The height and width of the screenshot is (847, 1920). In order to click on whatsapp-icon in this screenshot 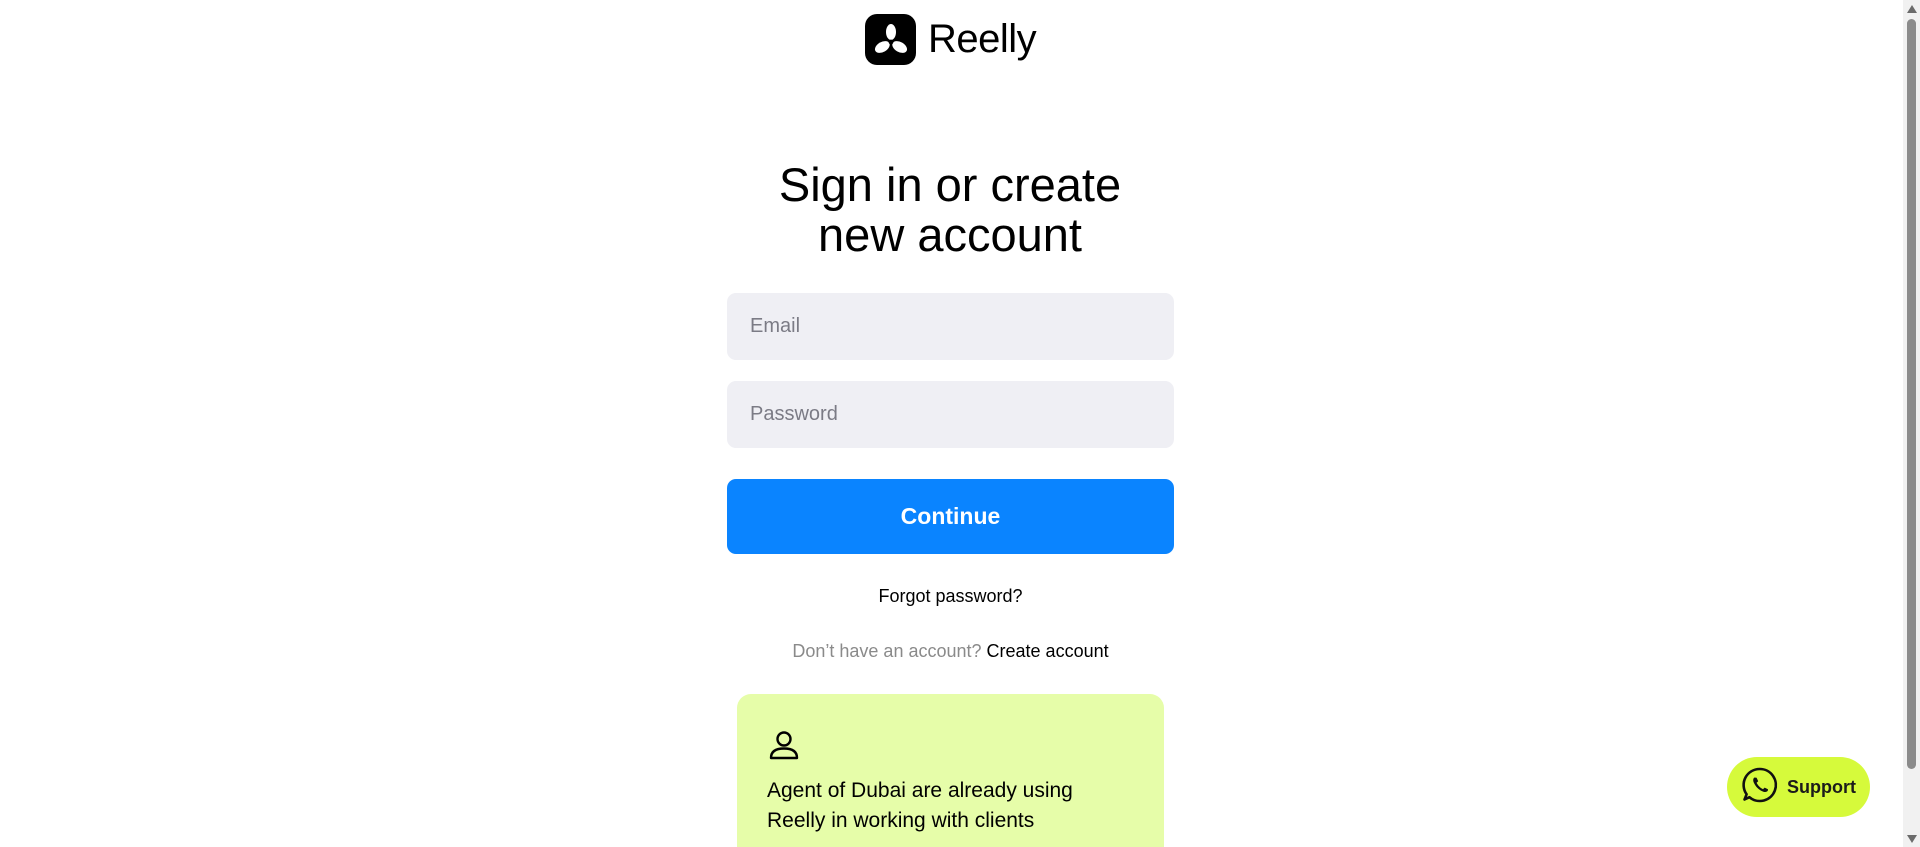, I will do `click(1760, 787)`.